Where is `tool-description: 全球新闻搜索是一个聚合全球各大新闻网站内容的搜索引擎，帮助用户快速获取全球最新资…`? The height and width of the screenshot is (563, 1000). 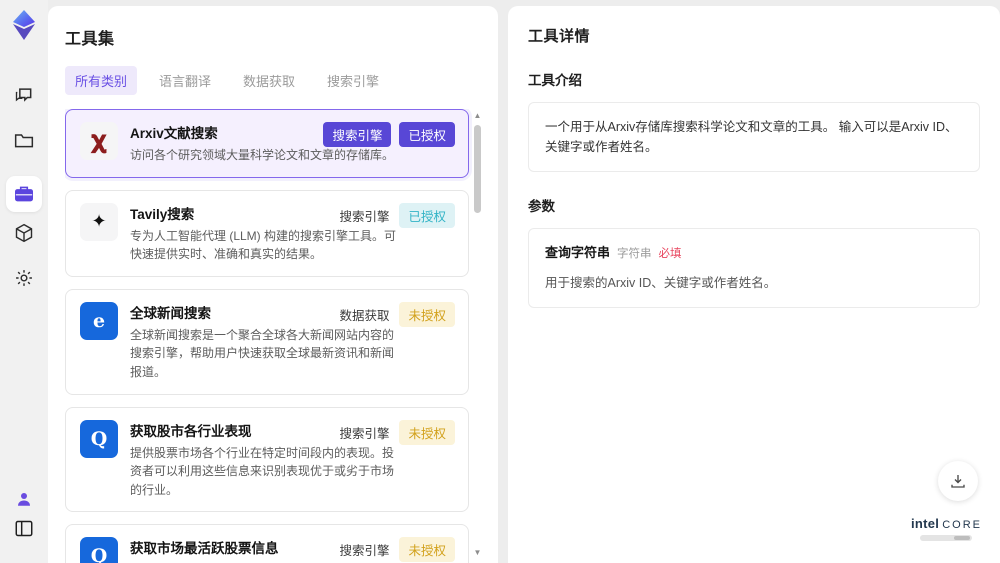
tool-description: 全球新闻搜索是一个聚合全球各大新闻网站内容的搜索引擎，帮助用户快速获取全球最新资… is located at coordinates (262, 353).